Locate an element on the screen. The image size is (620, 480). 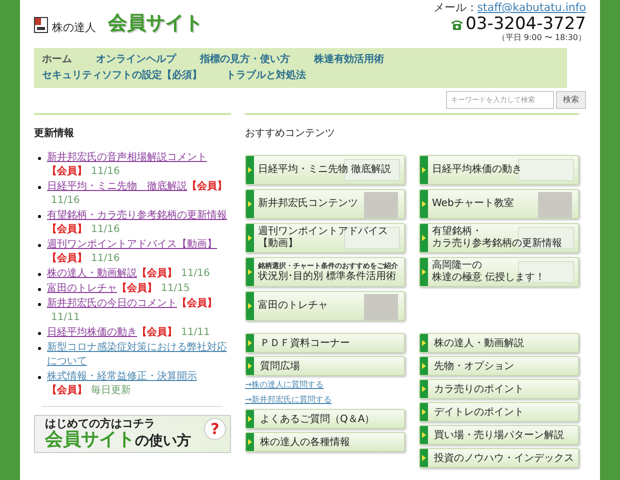
content-banner: 日経平均・ミニ先物 徹底解説 is located at coordinates (325, 170).